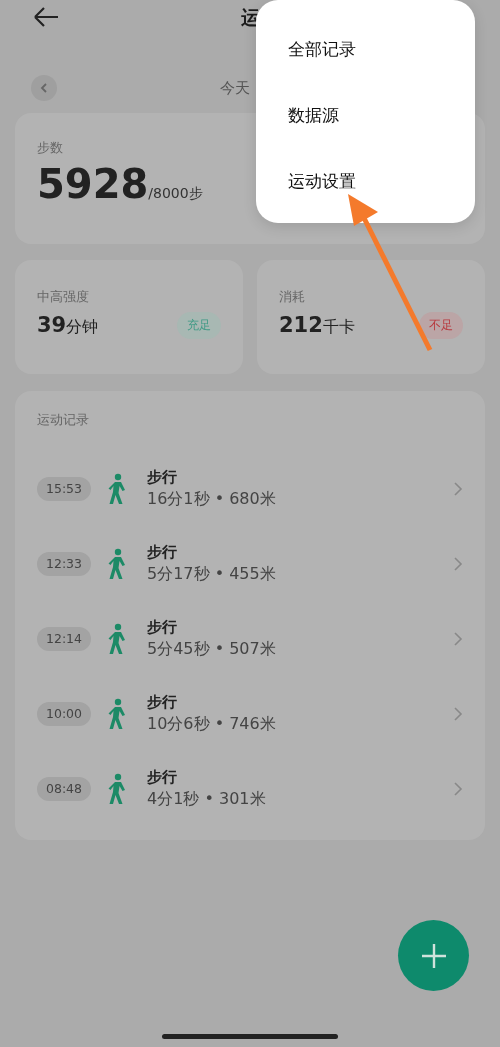 The height and width of the screenshot is (1047, 500). Describe the element at coordinates (175, 194) in the screenshot. I see `steps-goal: /8000步` at that location.